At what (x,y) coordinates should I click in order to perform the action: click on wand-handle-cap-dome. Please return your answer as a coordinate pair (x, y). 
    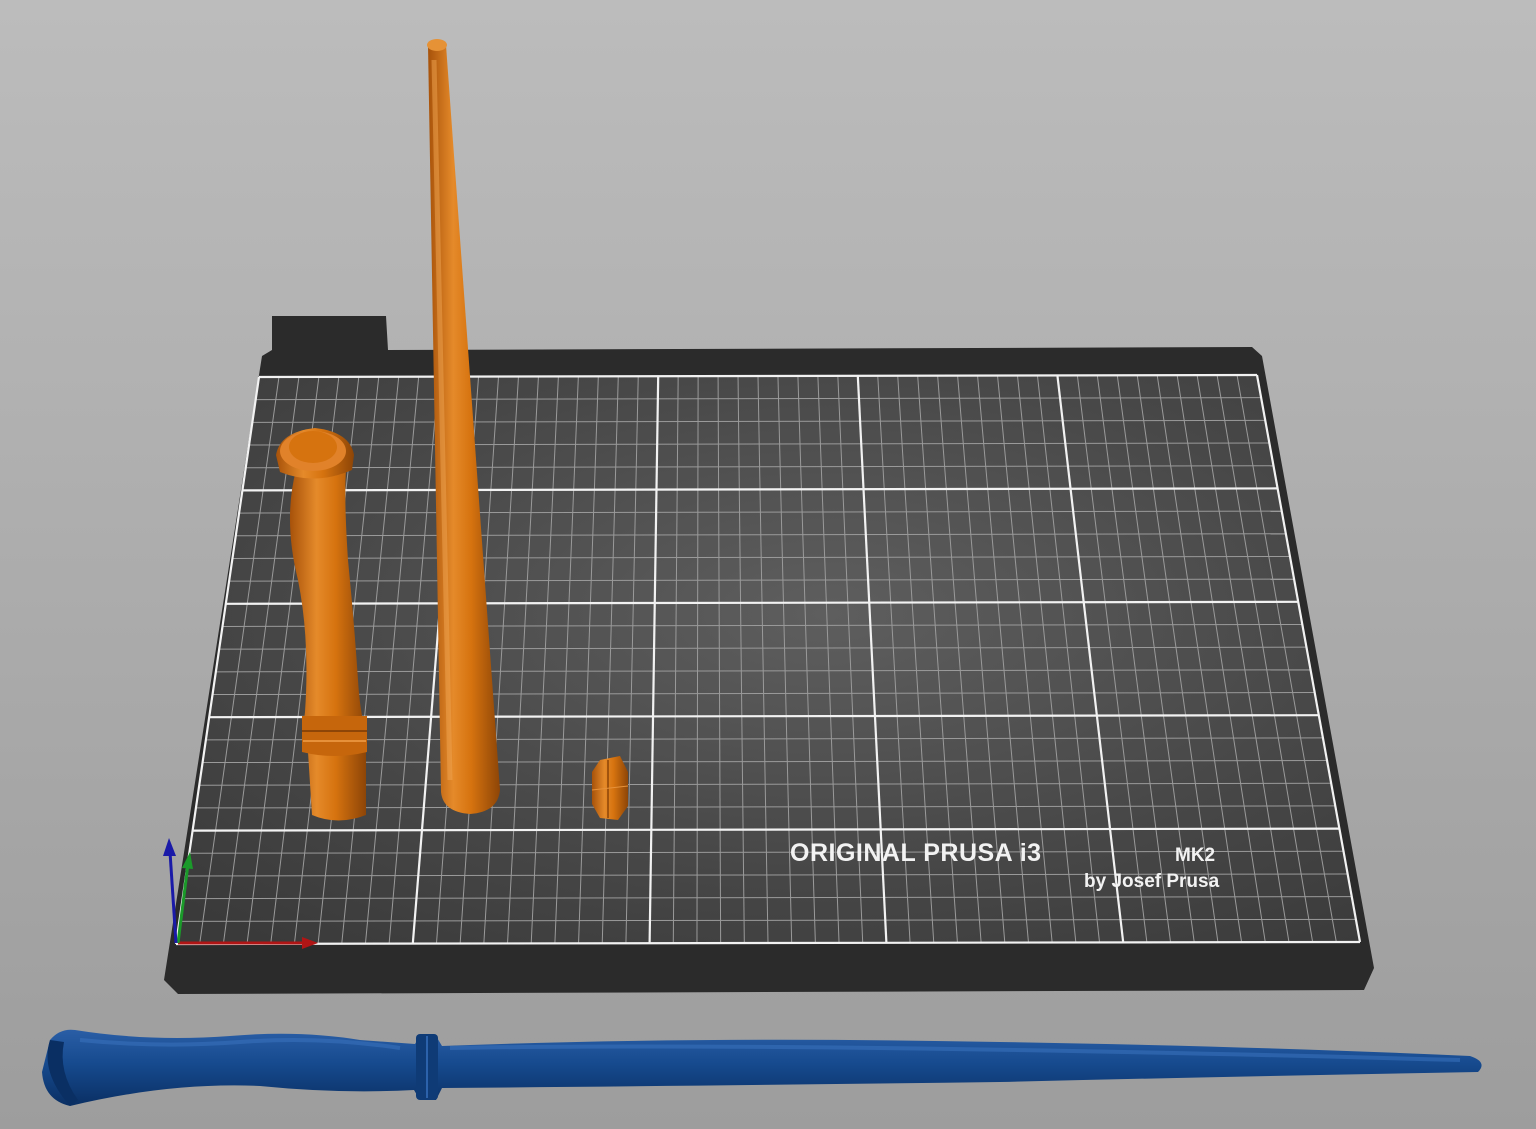
    Looking at the image, I should click on (313, 447).